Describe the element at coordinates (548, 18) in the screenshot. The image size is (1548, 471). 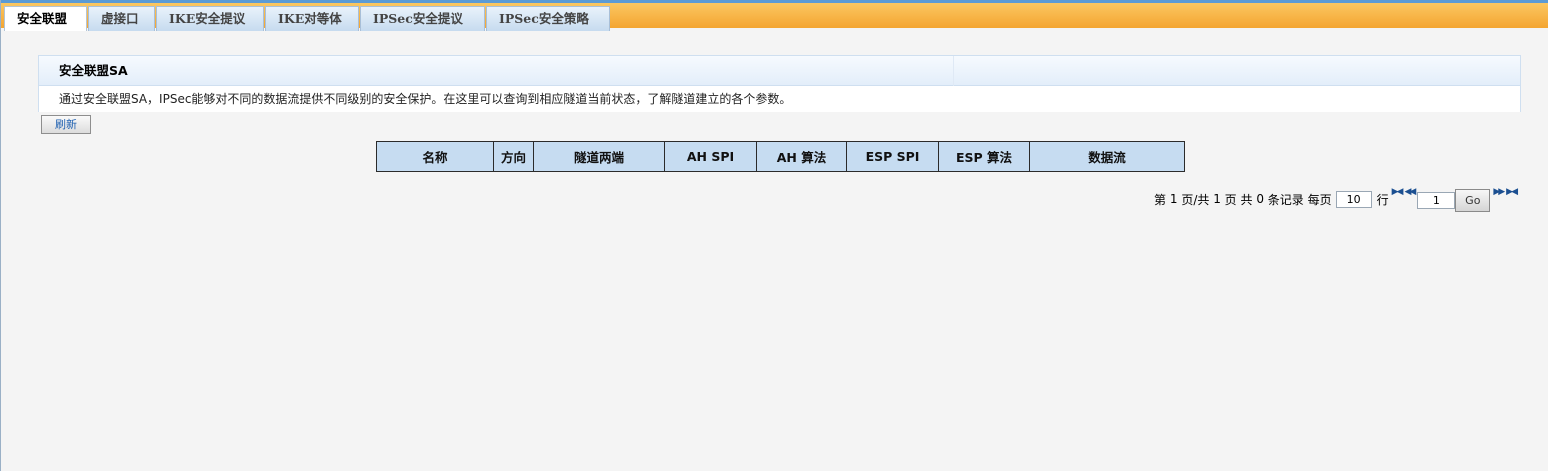
I see `tab-ipsec-policy: IPSec安全策略` at that location.